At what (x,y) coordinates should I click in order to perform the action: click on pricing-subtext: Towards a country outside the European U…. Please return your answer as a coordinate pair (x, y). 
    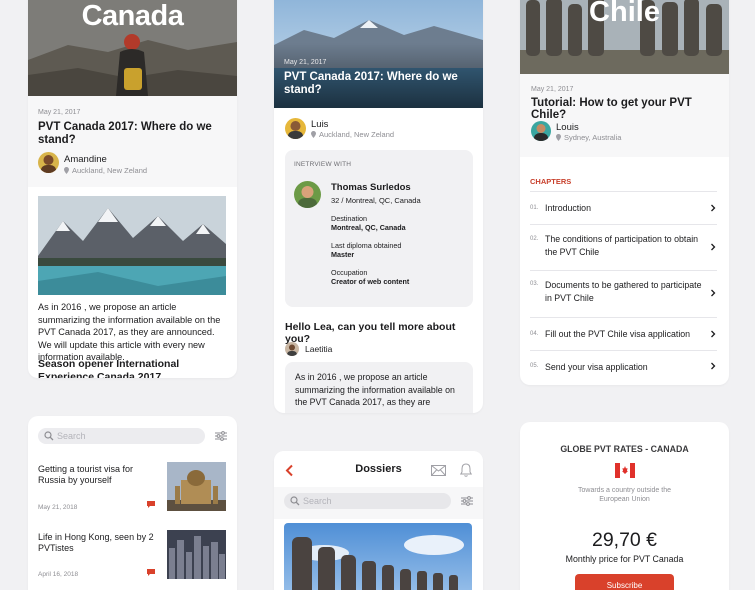
    Looking at the image, I should click on (624, 495).